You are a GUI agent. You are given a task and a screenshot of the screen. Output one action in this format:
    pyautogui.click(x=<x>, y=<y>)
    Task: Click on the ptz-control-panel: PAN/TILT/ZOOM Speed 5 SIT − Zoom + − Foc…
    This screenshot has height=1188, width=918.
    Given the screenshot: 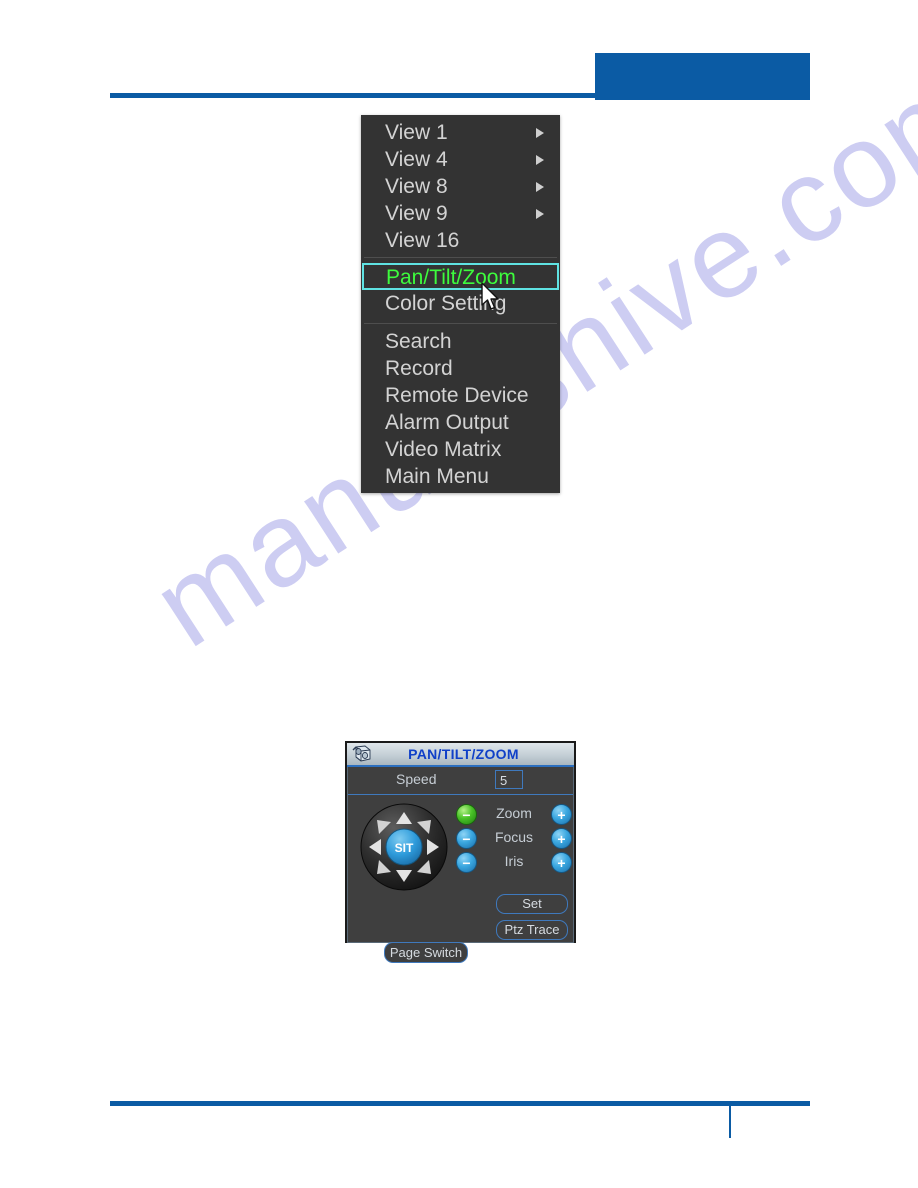 What is the action you would take?
    pyautogui.click(x=460, y=852)
    